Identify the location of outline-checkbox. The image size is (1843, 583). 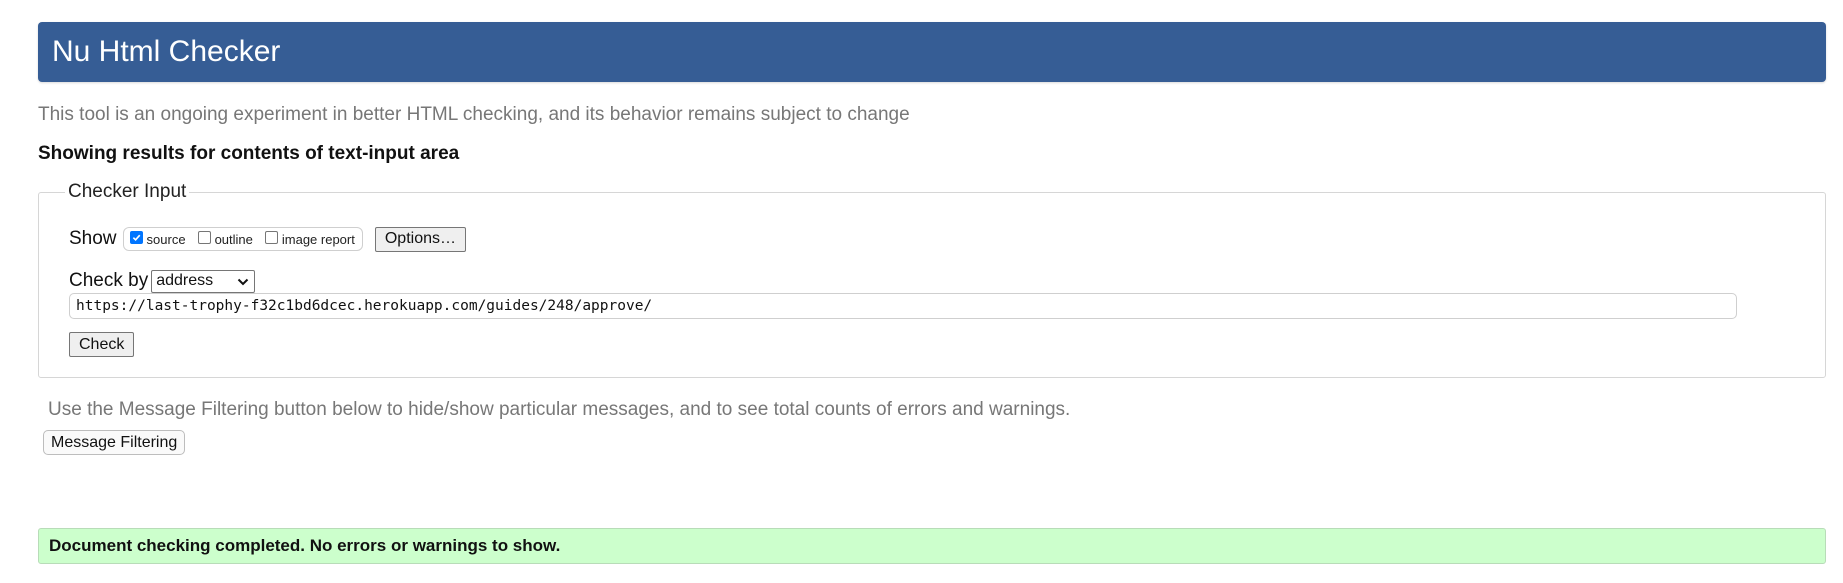
(204, 237).